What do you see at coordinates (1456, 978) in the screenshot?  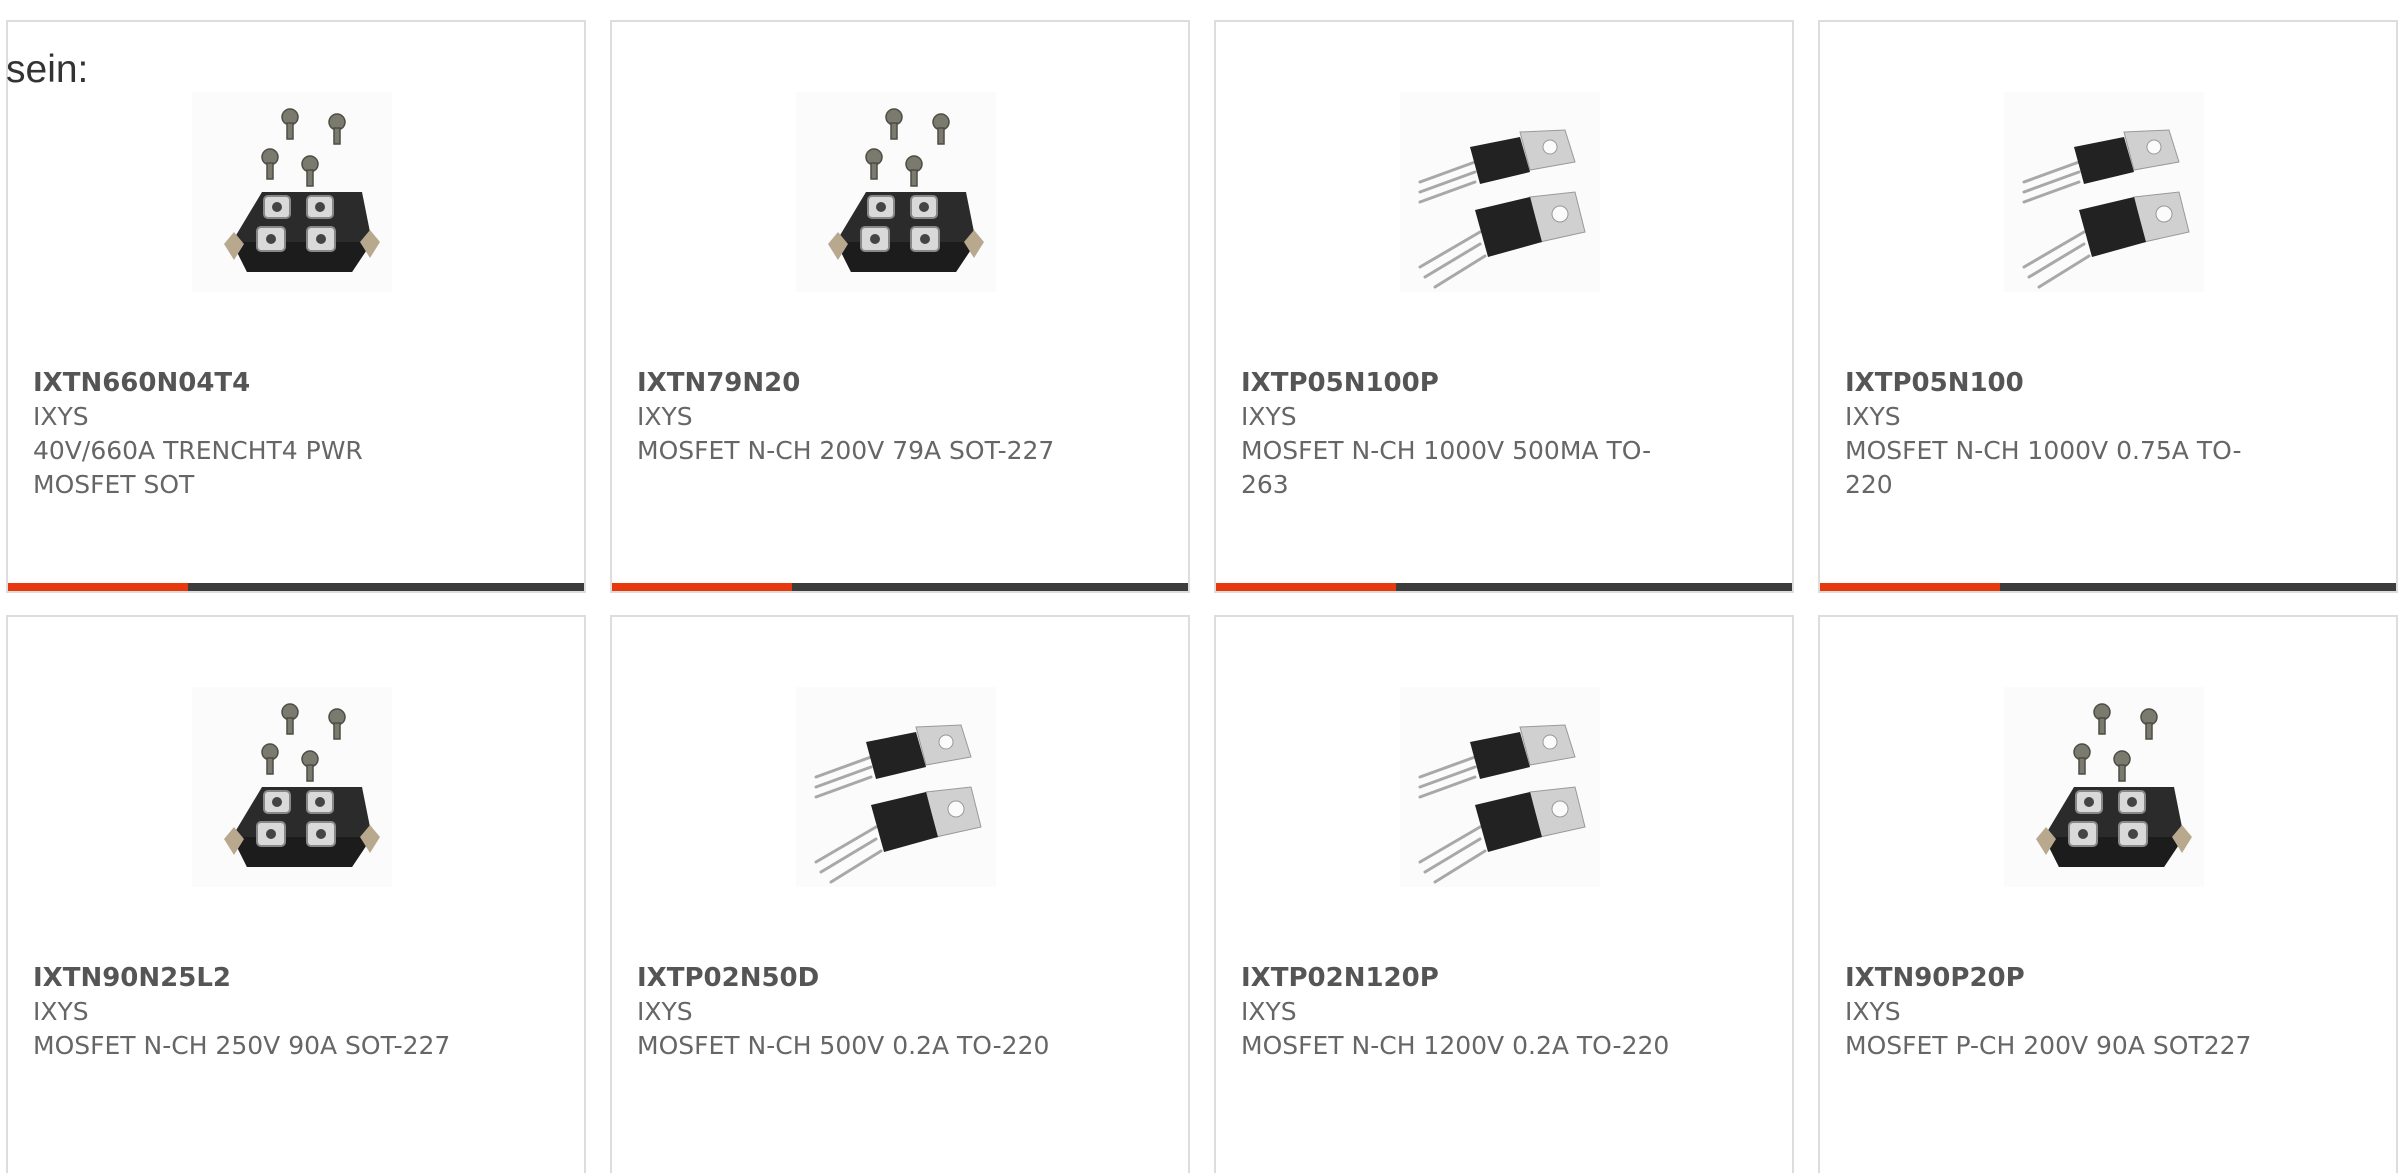 I see `part-number: IXTP02N120P` at bounding box center [1456, 978].